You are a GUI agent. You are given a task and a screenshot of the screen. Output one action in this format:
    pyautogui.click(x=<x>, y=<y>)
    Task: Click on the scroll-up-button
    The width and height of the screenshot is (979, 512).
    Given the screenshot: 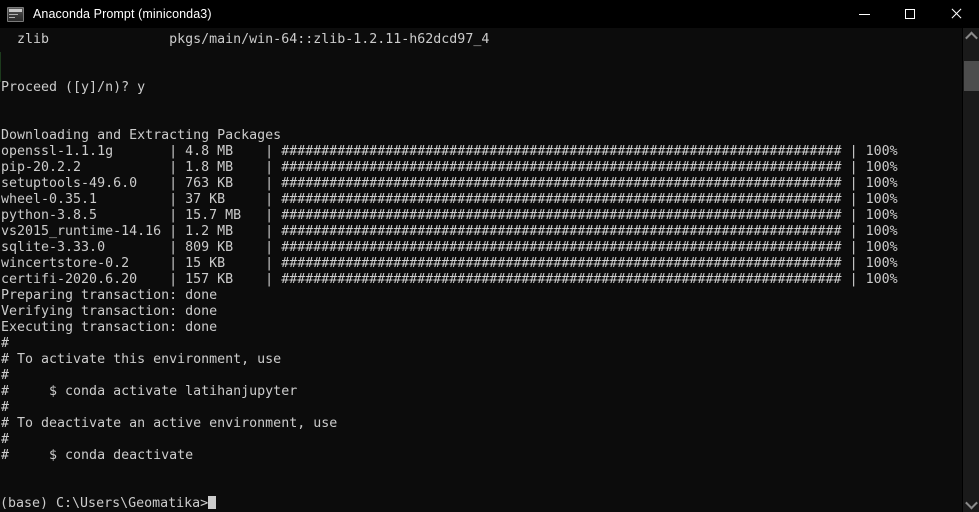 What is the action you would take?
    pyautogui.click(x=971, y=36)
    